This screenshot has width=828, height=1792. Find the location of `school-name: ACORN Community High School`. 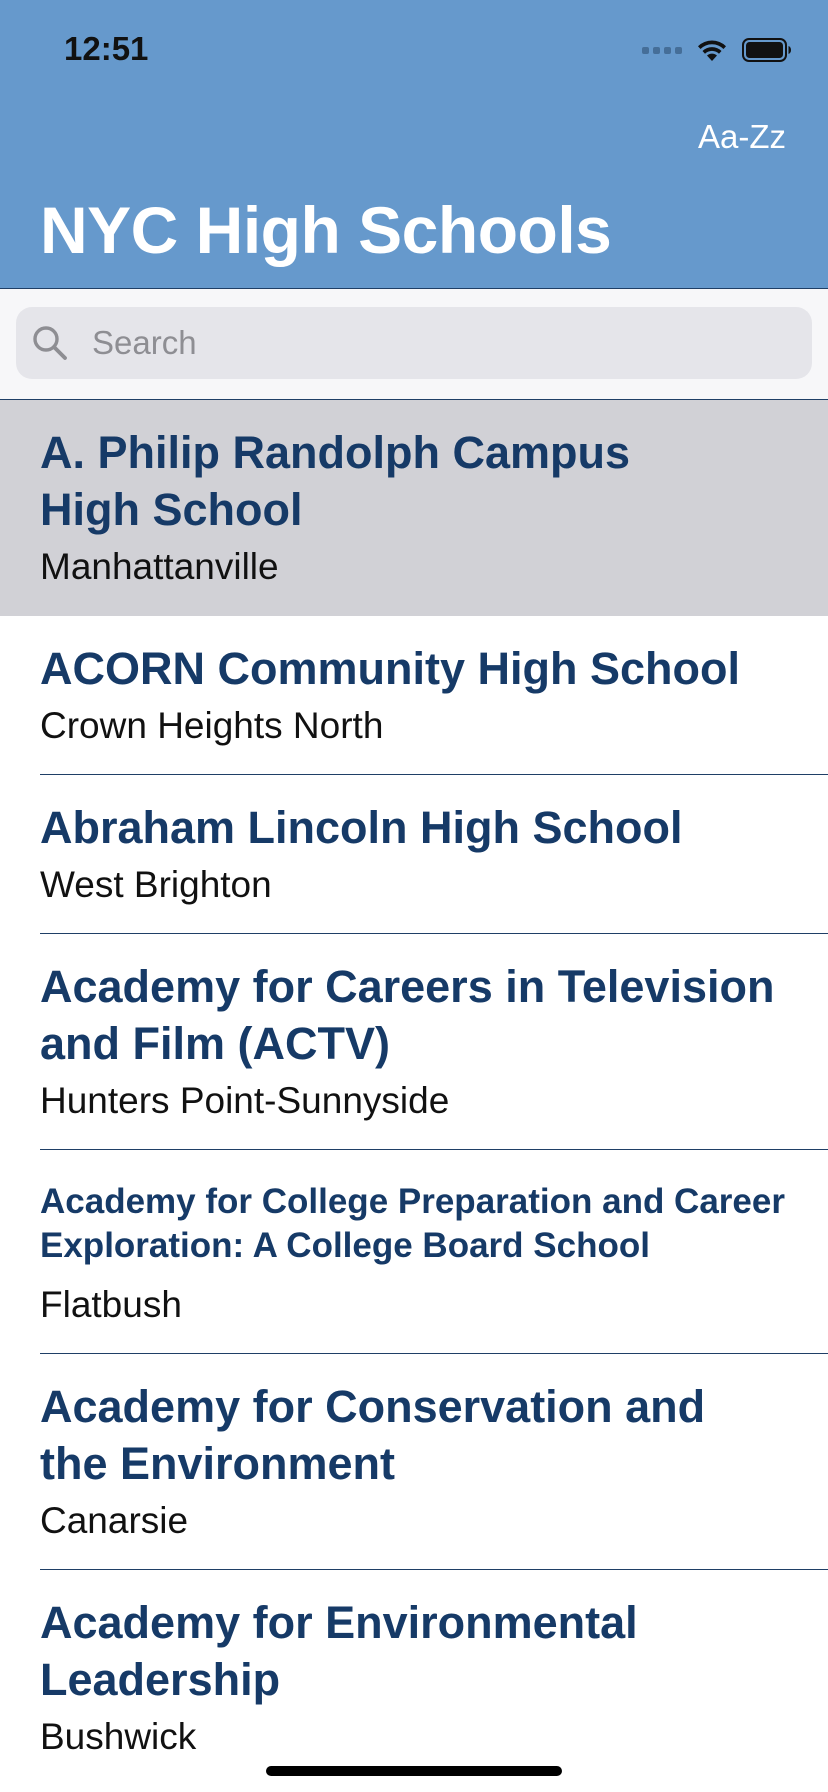

school-name: ACORN Community High School is located at coordinates (390, 668).